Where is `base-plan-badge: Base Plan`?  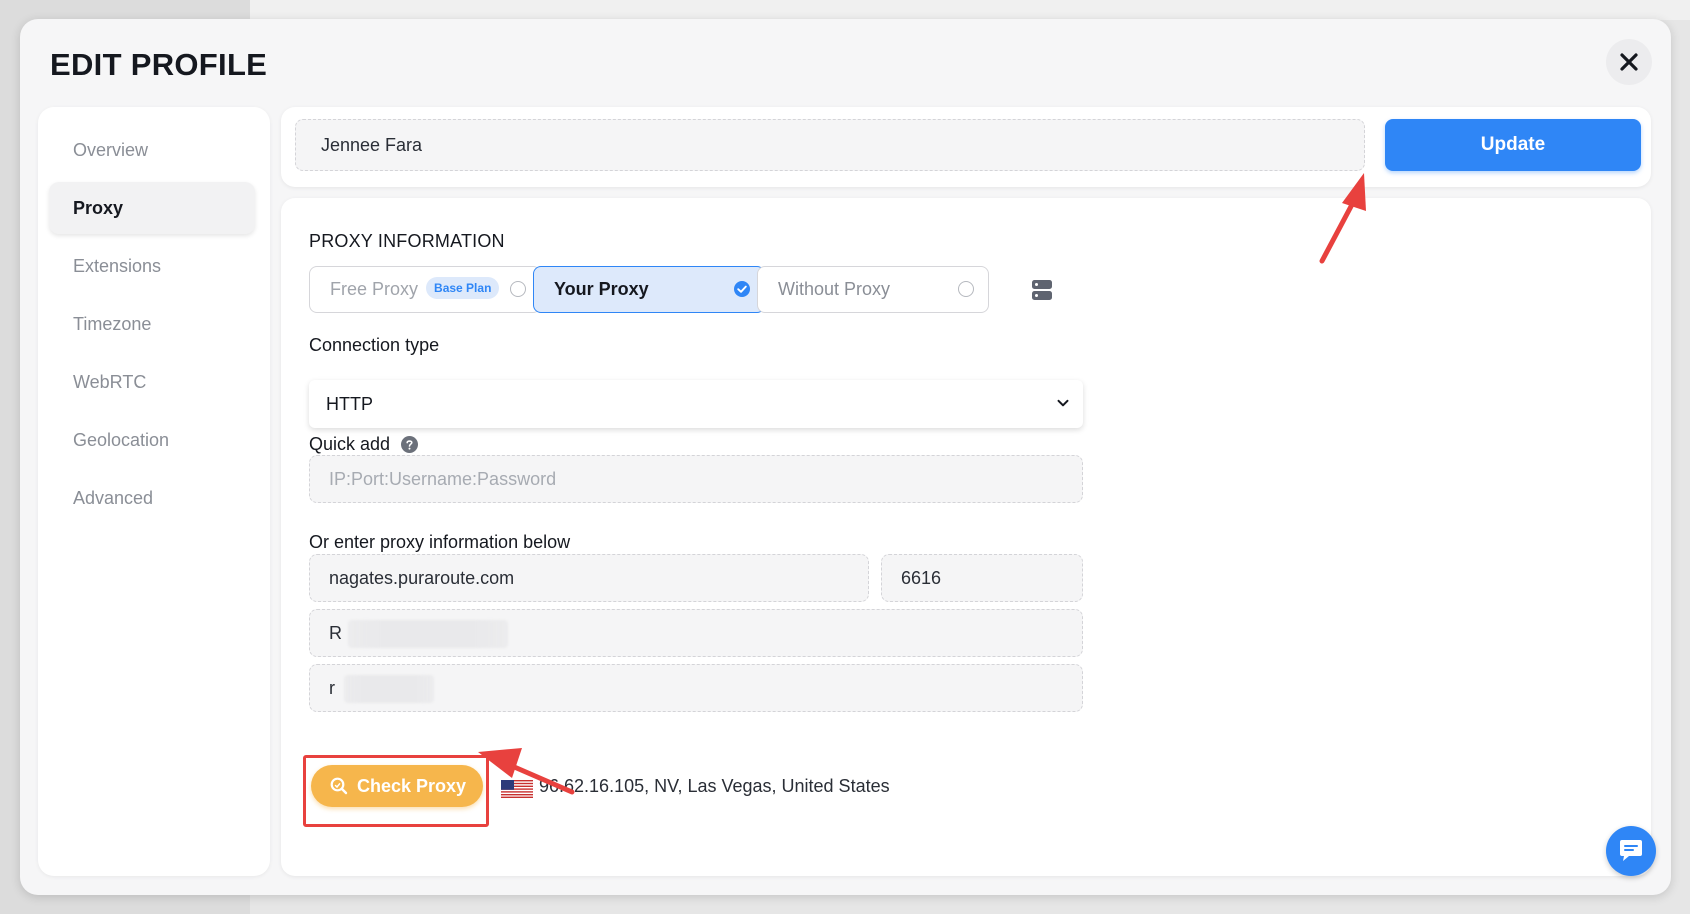
base-plan-badge: Base Plan is located at coordinates (463, 288).